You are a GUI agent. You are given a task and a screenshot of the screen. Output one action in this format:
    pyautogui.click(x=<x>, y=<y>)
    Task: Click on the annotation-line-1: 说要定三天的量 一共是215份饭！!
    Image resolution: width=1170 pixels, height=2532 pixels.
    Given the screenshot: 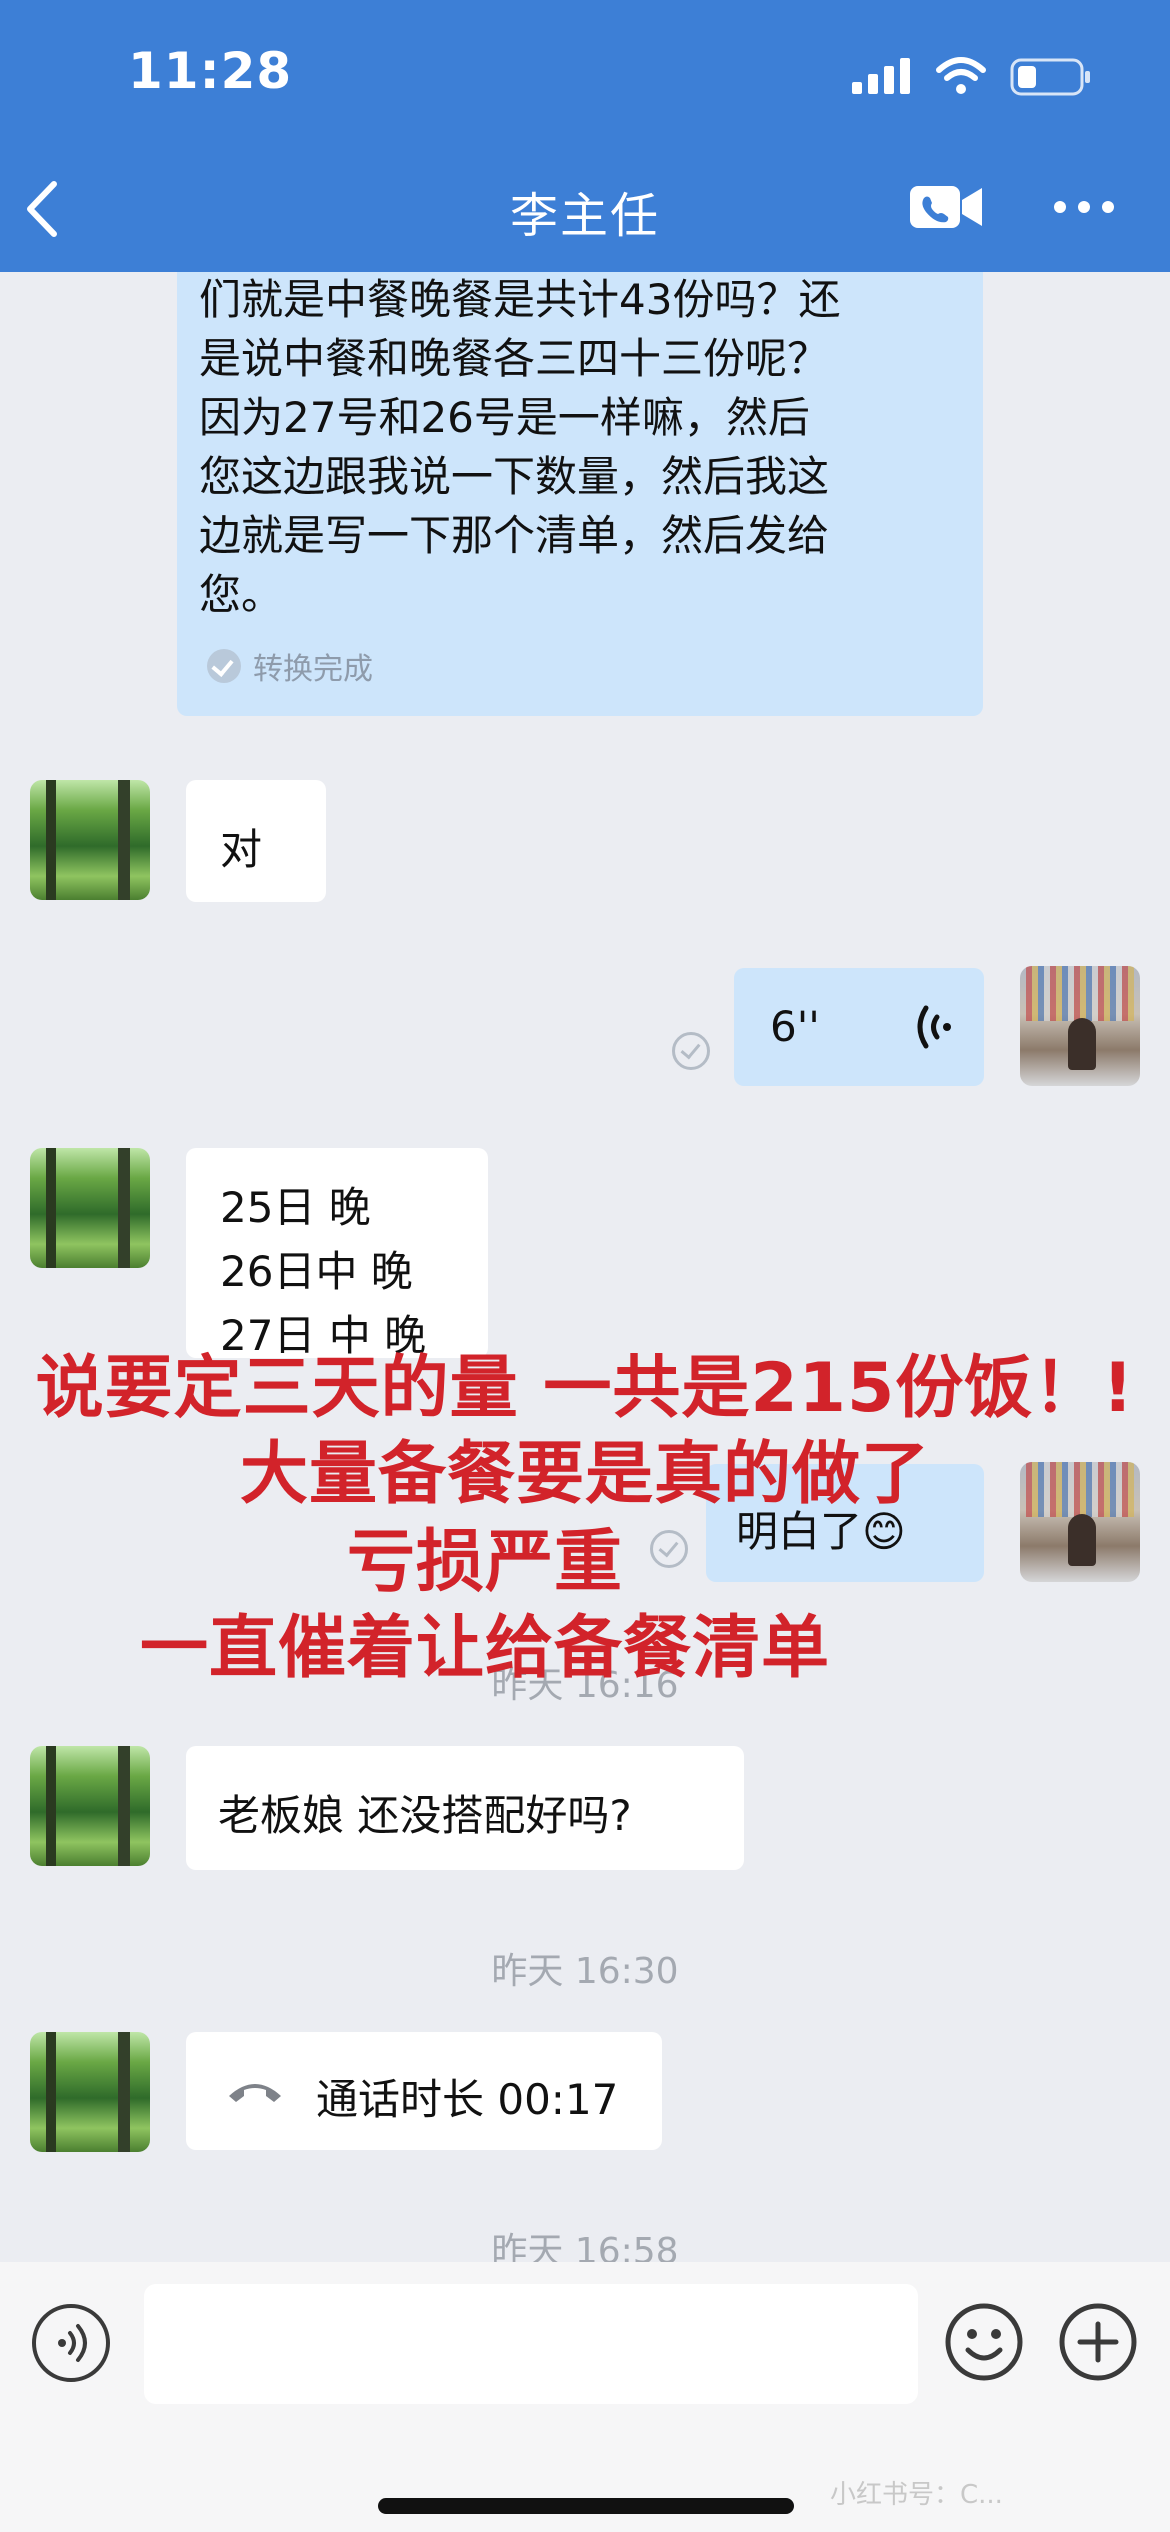 What is the action you would take?
    pyautogui.click(x=585, y=1388)
    